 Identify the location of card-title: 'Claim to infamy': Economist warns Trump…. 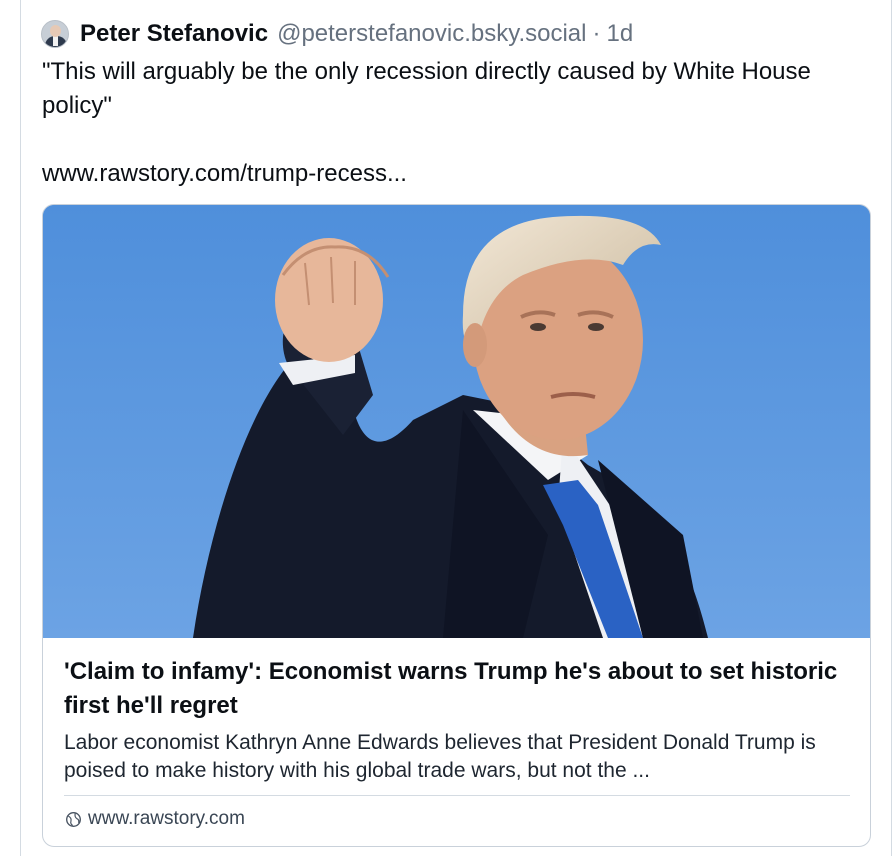
(454, 689).